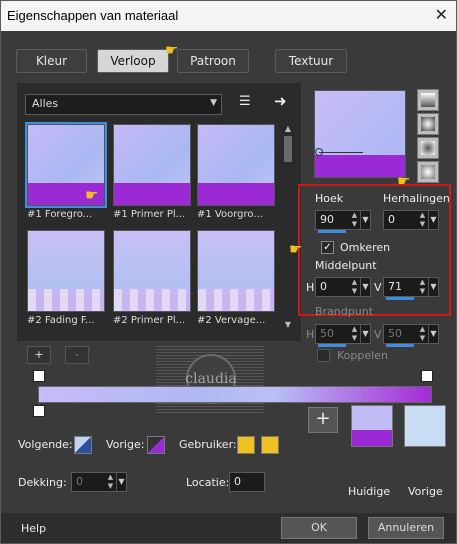 The height and width of the screenshot is (544, 457). What do you see at coordinates (77, 355) in the screenshot?
I see `remove-stop-button: -` at bounding box center [77, 355].